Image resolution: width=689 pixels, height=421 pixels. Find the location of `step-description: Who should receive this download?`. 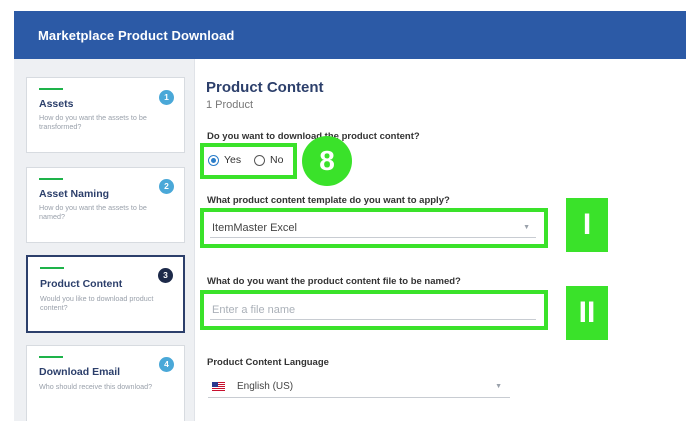

step-description: Who should receive this download? is located at coordinates (96, 386).